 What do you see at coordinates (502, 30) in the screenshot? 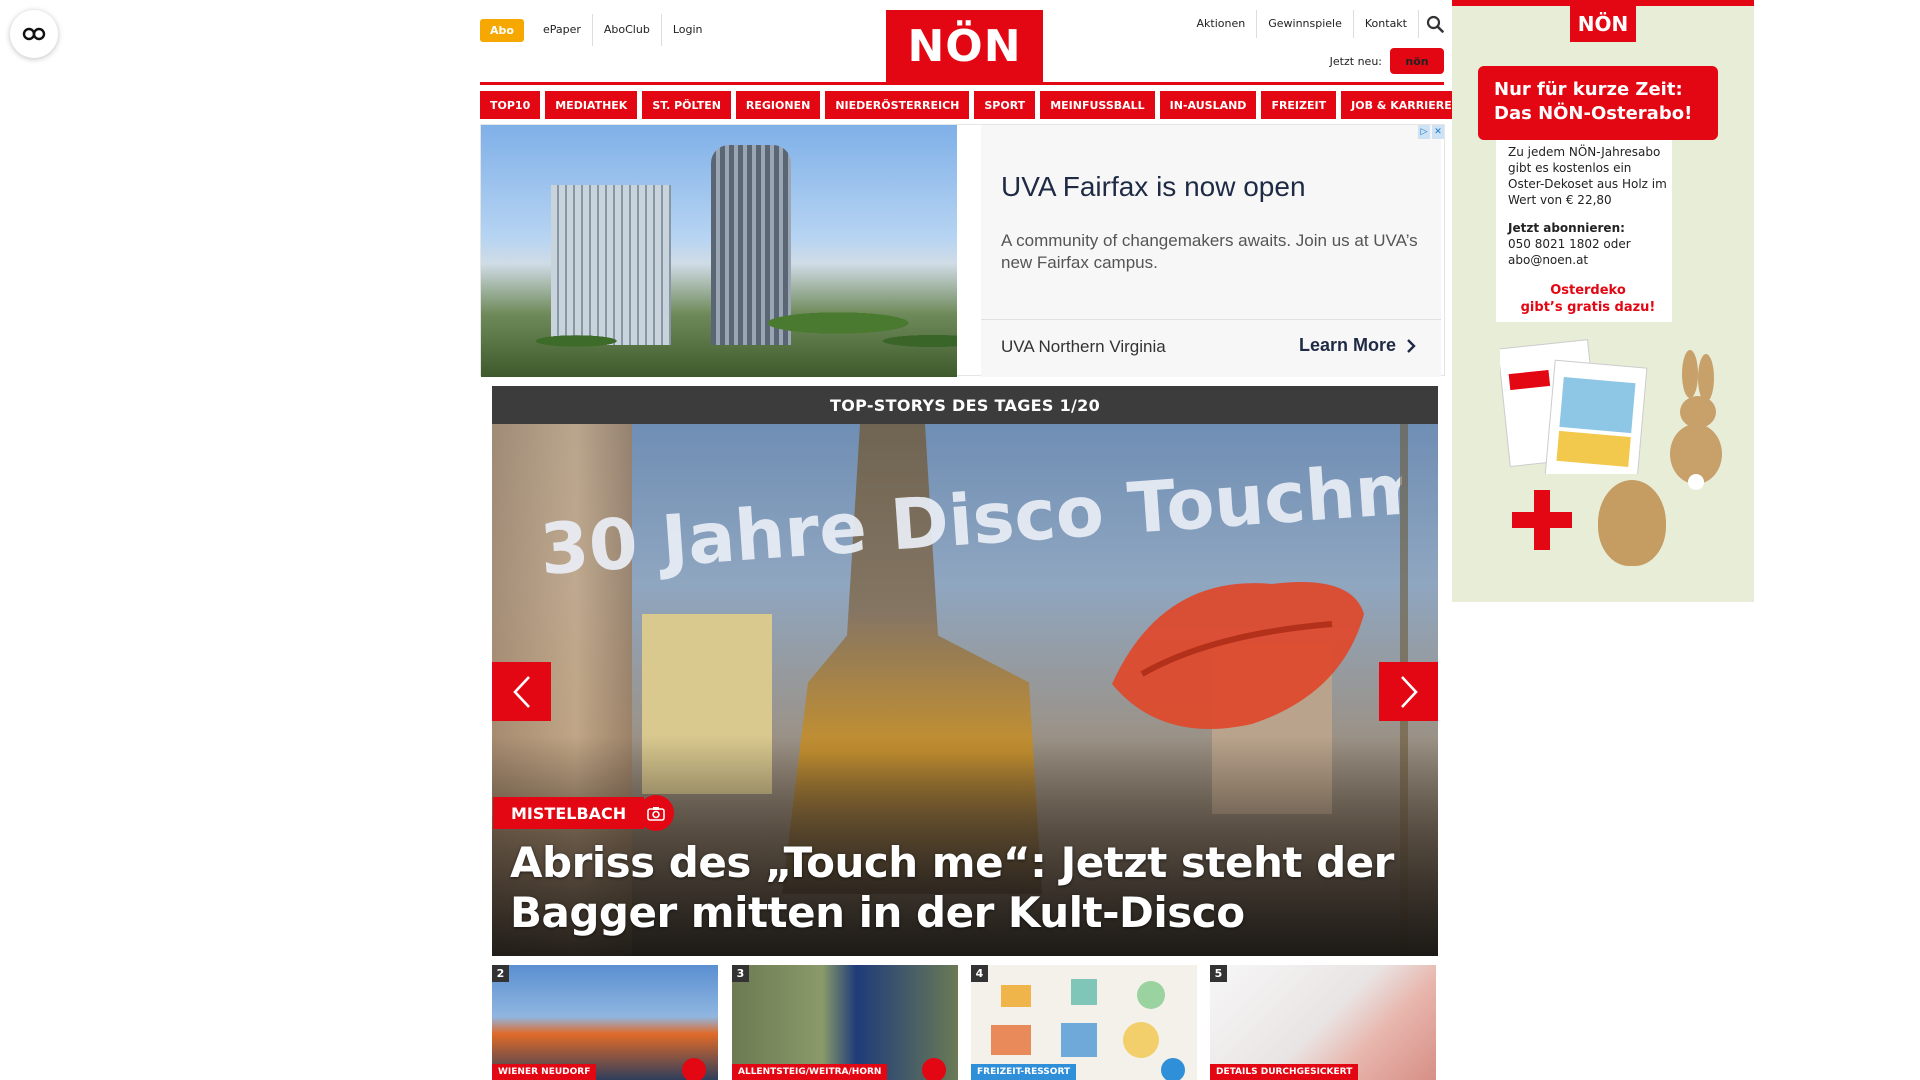
I see `abo-button: Abo` at bounding box center [502, 30].